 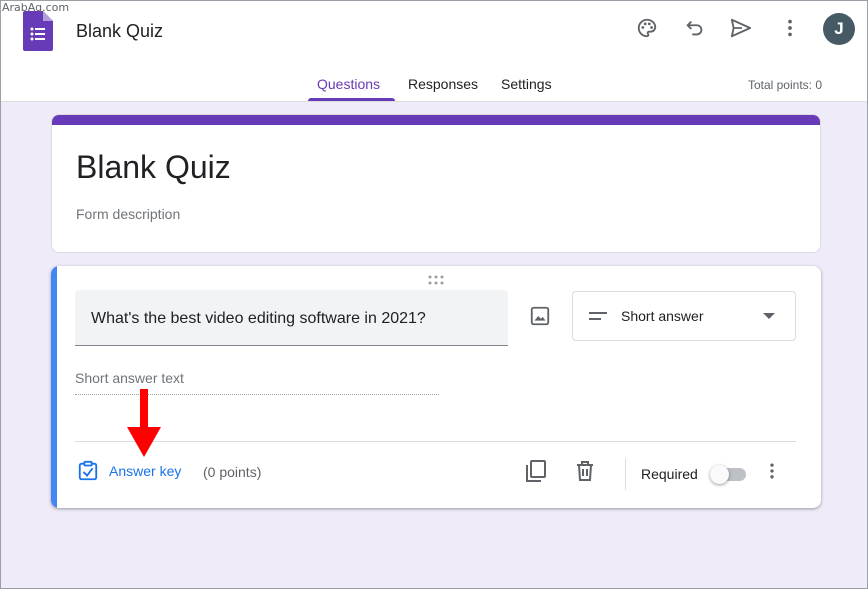 I want to click on more-vert-icon, so click(x=790, y=28).